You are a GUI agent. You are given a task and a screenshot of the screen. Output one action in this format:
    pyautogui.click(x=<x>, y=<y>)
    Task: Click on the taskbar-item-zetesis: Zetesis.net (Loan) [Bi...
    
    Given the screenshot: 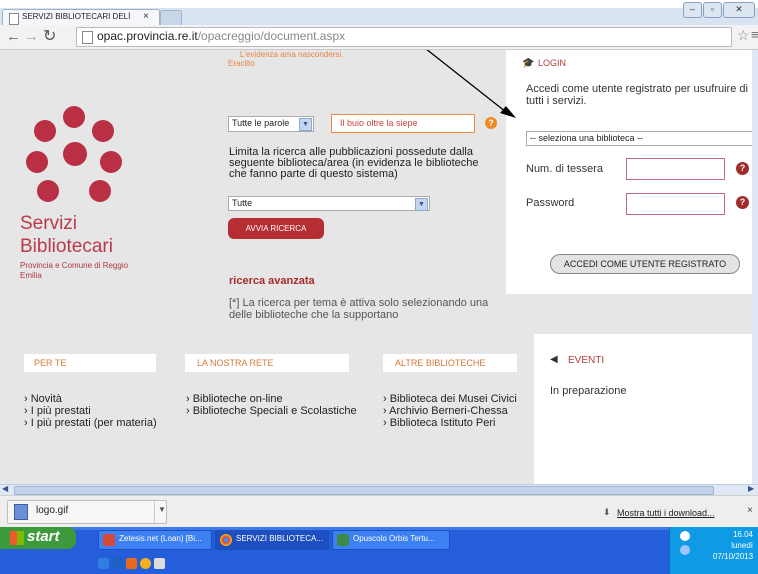 What is the action you would take?
    pyautogui.click(x=155, y=540)
    